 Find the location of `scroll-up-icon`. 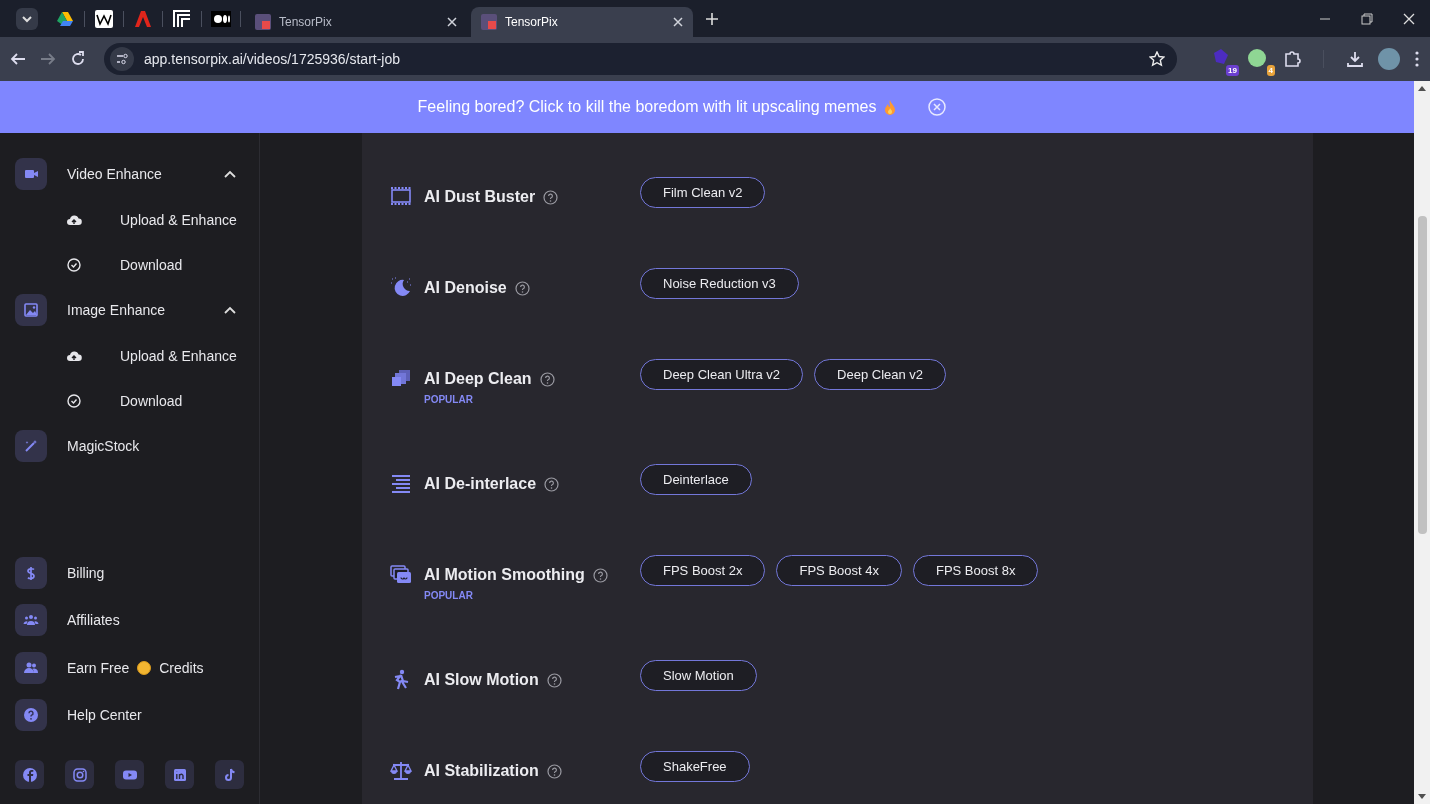

scroll-up-icon is located at coordinates (1422, 88).